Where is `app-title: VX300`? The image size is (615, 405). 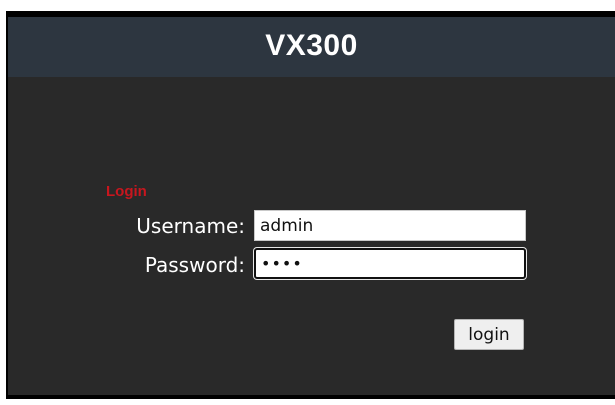 app-title: VX300 is located at coordinates (311, 45).